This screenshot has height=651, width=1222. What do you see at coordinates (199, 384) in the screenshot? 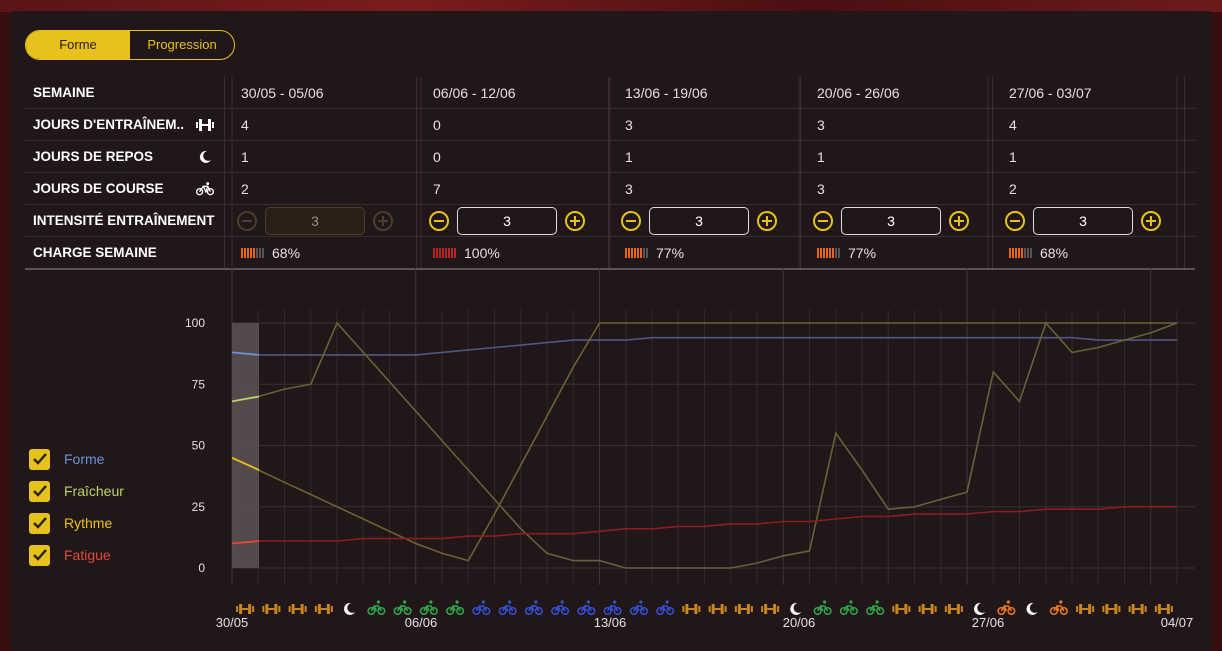
I see `y-tick-label: 75` at bounding box center [199, 384].